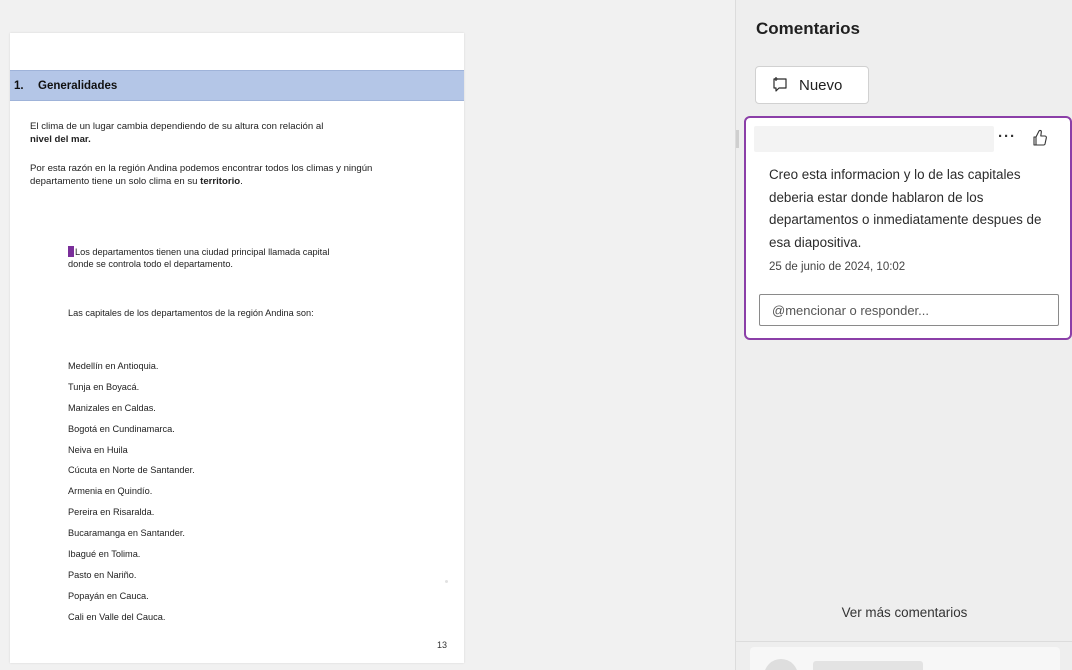 This screenshot has width=1072, height=670. Describe the element at coordinates (780, 84) in the screenshot. I see `new-comment-icon` at that location.